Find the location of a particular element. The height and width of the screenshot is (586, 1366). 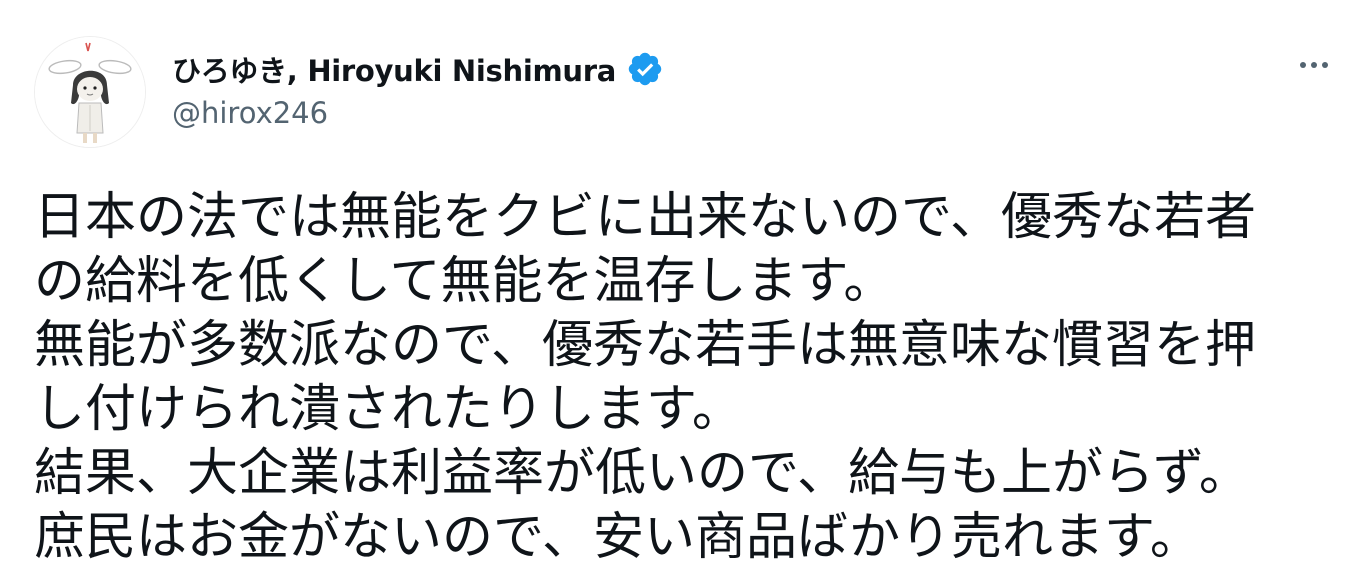

tweet-text-line: し付けられ潰されたりします。 is located at coordinates (388, 409).